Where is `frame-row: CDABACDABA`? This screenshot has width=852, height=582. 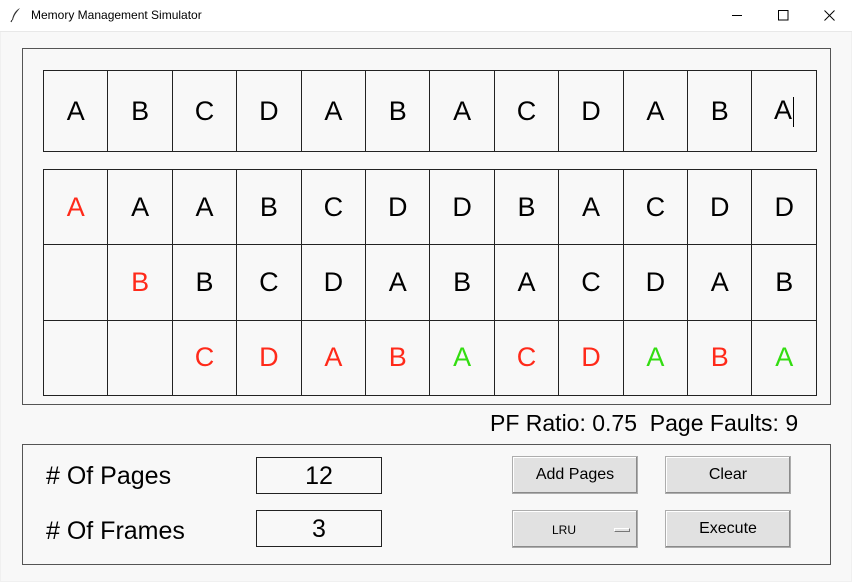
frame-row: CDABACDABA is located at coordinates (429, 358).